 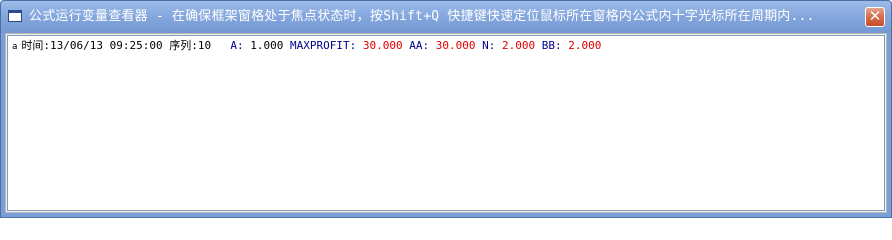 I want to click on var-value-a: 1.000, so click(x=267, y=45).